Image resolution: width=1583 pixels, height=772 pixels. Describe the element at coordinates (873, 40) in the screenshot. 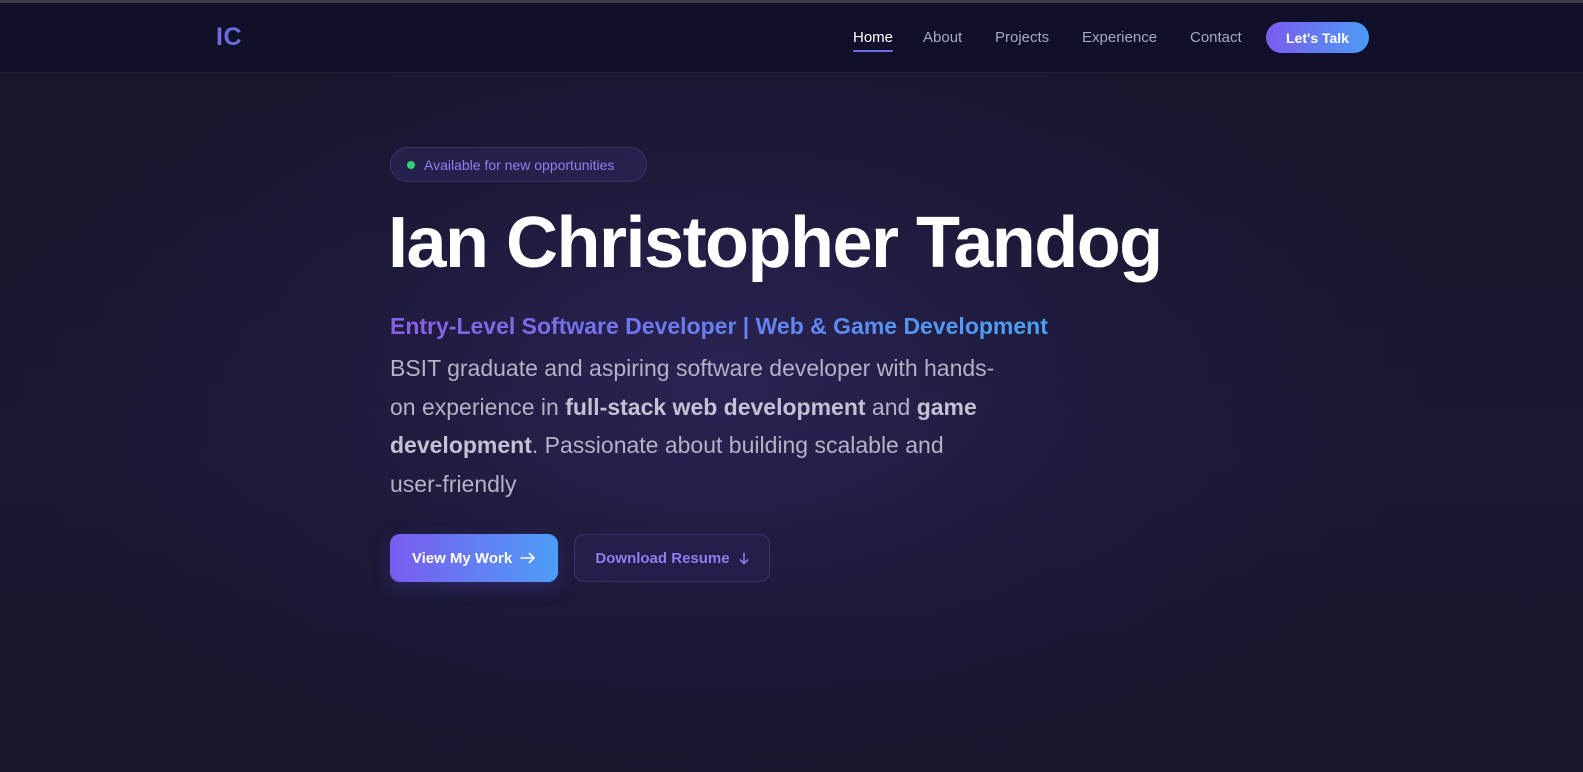

I see `nav-link-home: Home` at that location.